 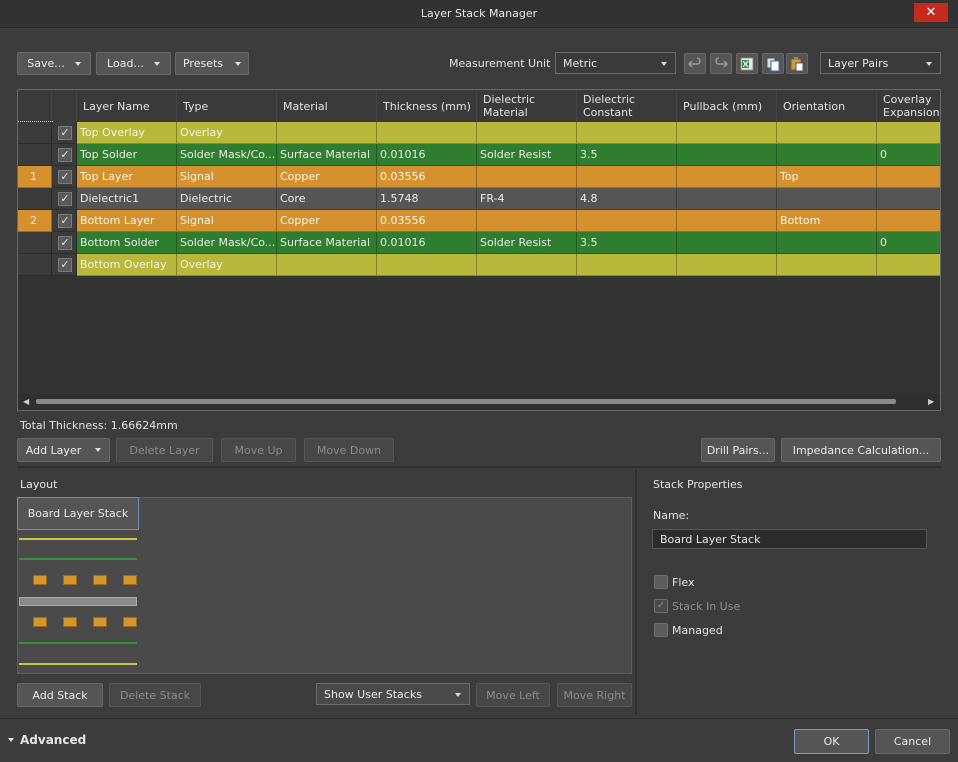 What do you see at coordinates (127, 155) in the screenshot?
I see `cell-layer-name: Top Solder` at bounding box center [127, 155].